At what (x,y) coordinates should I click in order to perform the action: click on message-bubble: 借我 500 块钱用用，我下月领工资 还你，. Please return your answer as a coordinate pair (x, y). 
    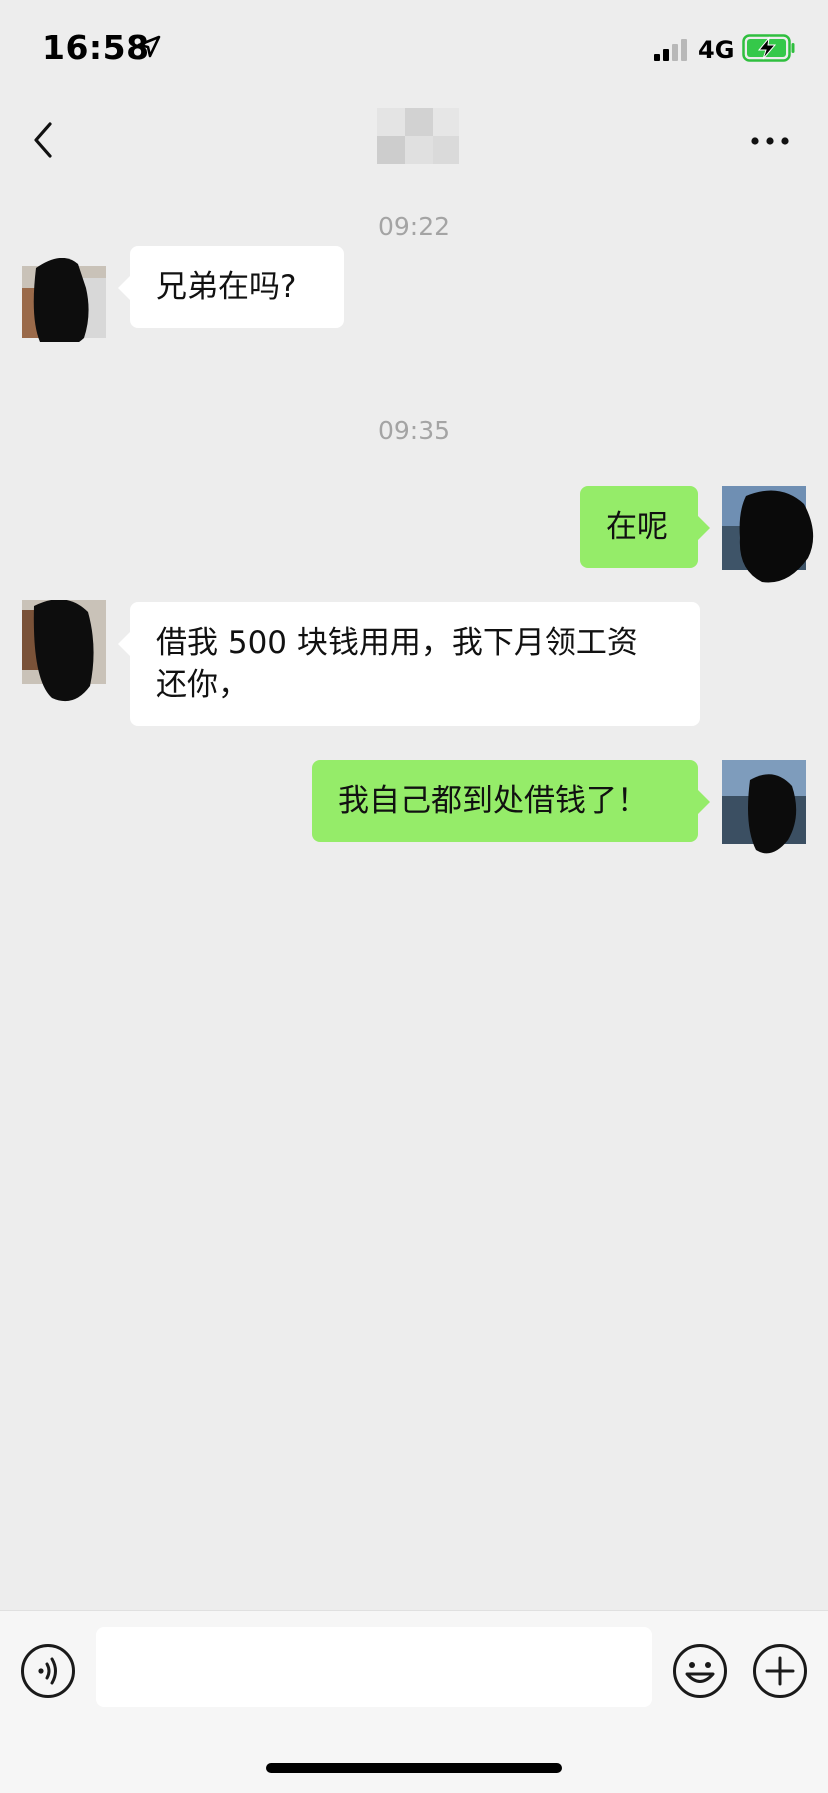
    Looking at the image, I should click on (409, 664).